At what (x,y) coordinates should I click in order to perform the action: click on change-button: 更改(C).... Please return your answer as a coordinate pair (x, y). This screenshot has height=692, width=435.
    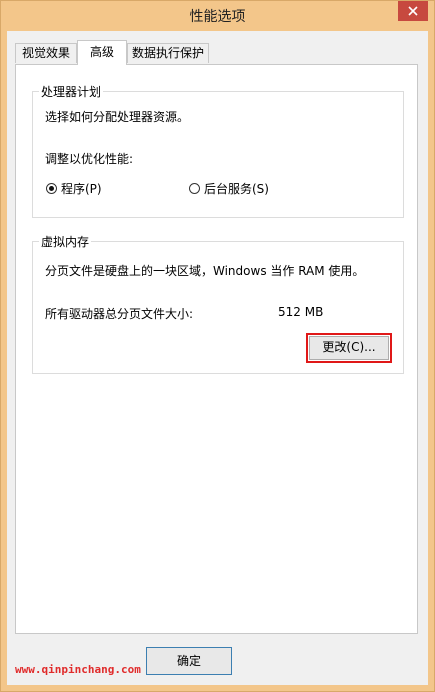
    Looking at the image, I should click on (349, 348).